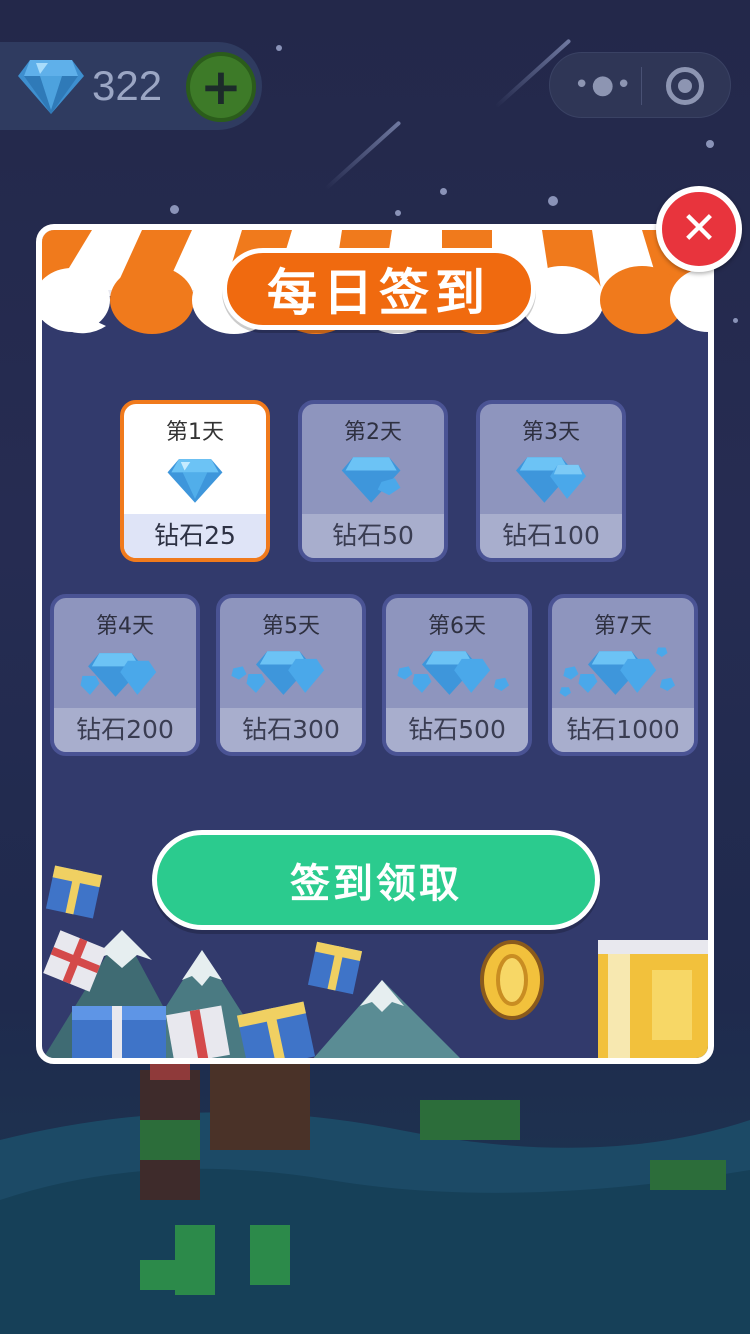 This screenshot has width=750, height=1334. I want to click on day-card-1: 第1天 钻石25, so click(195, 481).